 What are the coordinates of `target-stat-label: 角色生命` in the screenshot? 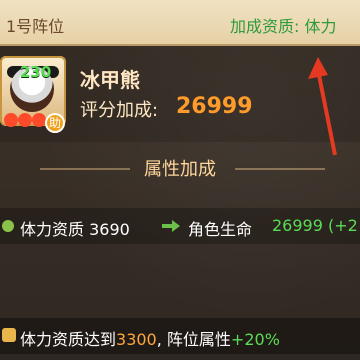 It's located at (220, 229).